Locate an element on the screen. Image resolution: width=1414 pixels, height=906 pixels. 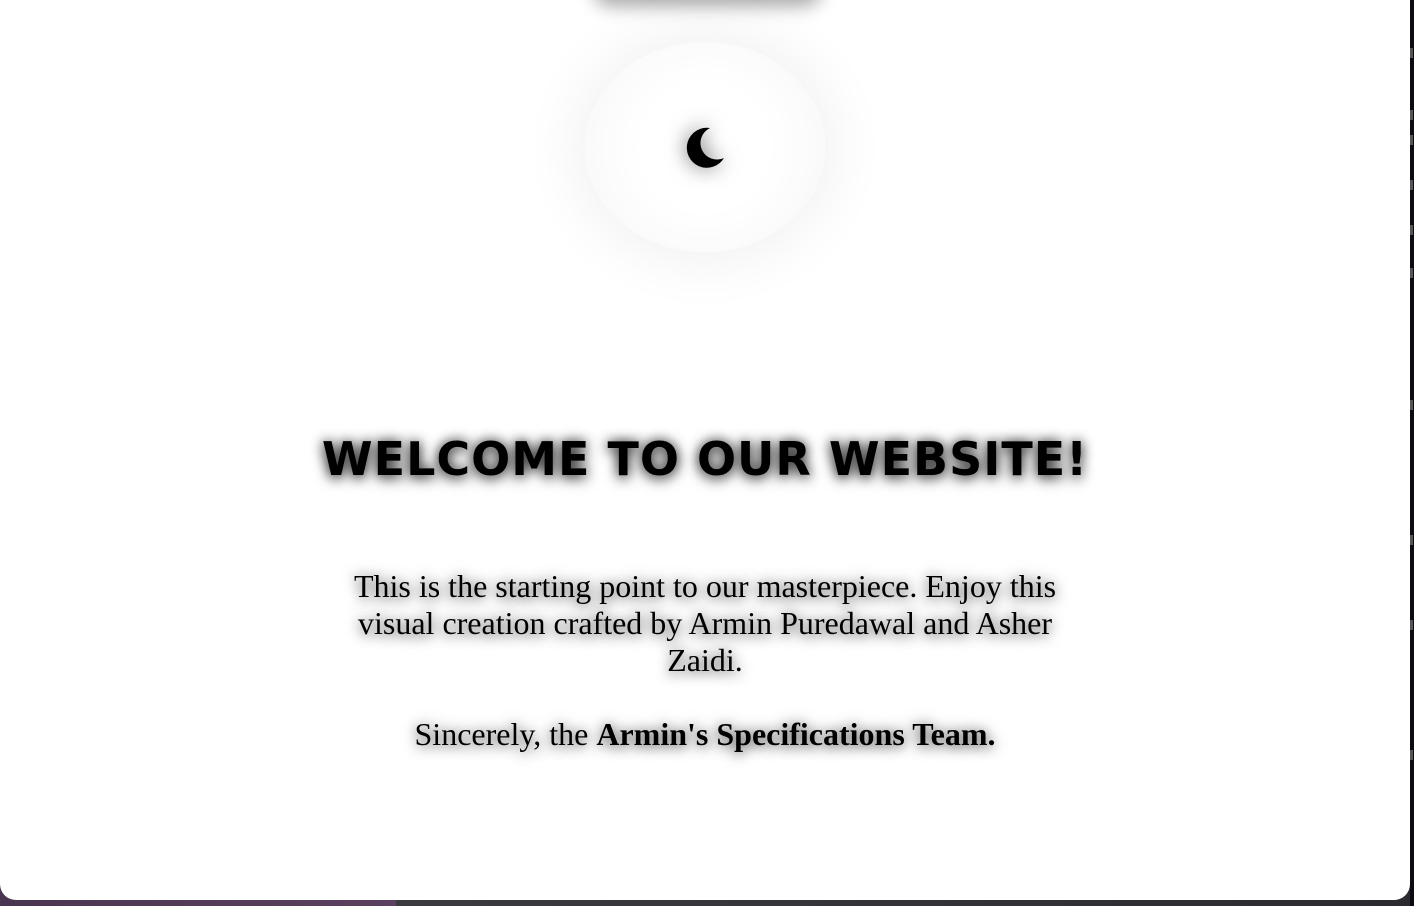
theme-toggle-button is located at coordinates (705, 147).